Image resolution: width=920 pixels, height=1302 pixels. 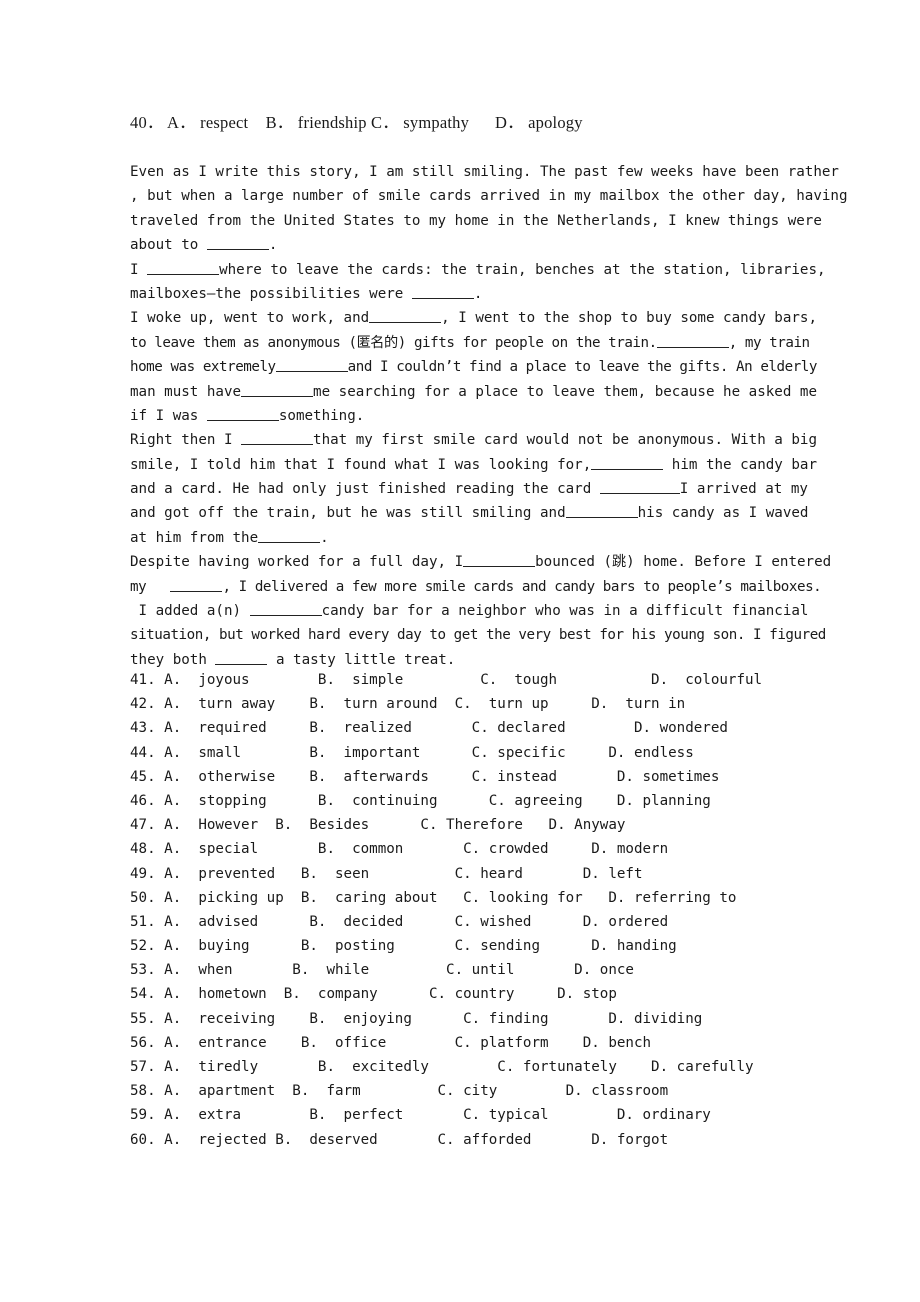 I want to click on passage-text: they both, so click(x=173, y=659).